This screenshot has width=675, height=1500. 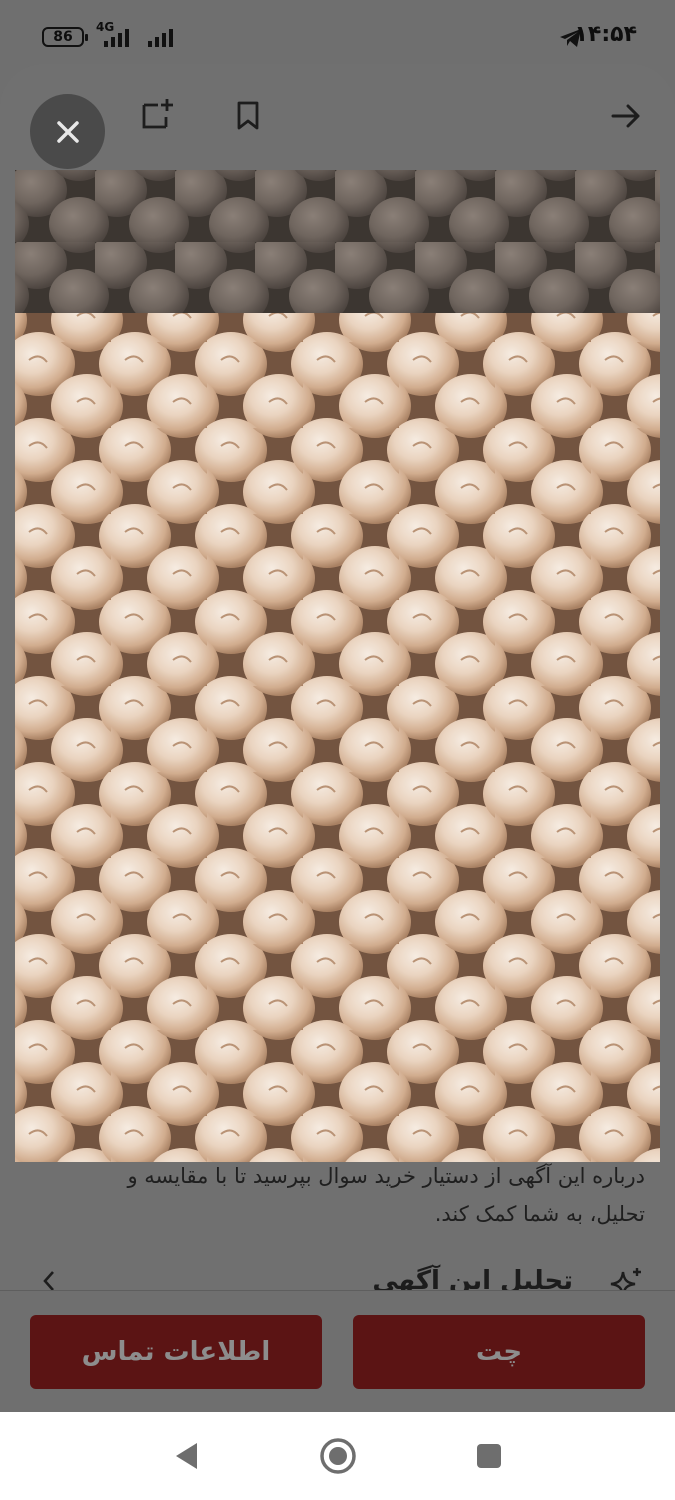 I want to click on nav-back-button, so click(x=186, y=1456).